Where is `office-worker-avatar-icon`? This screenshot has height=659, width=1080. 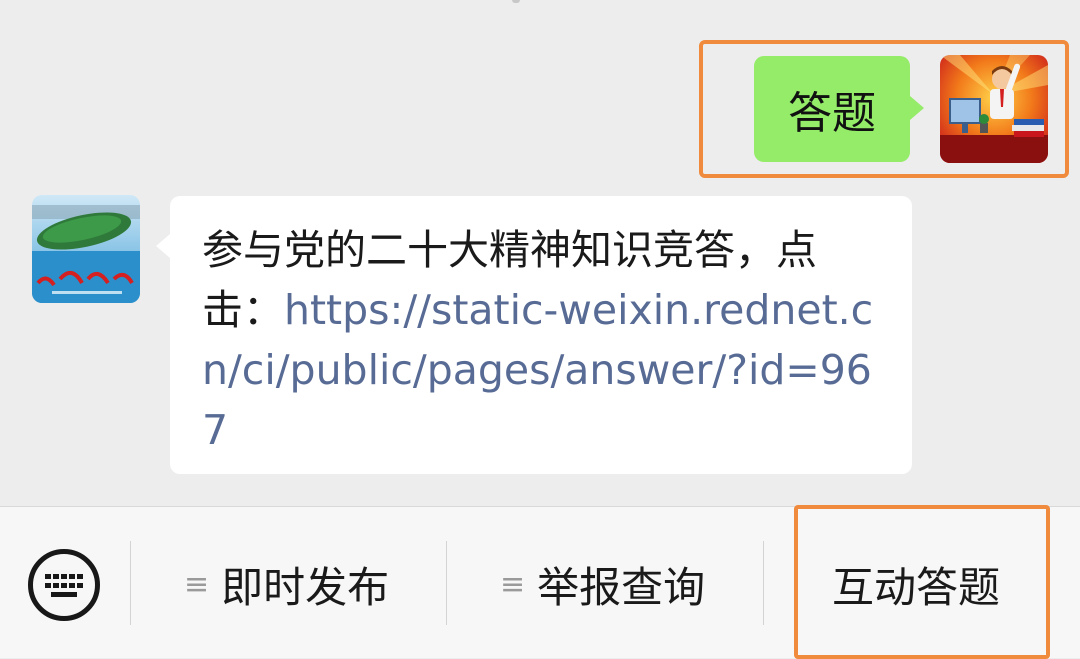
office-worker-avatar-icon is located at coordinates (994, 109).